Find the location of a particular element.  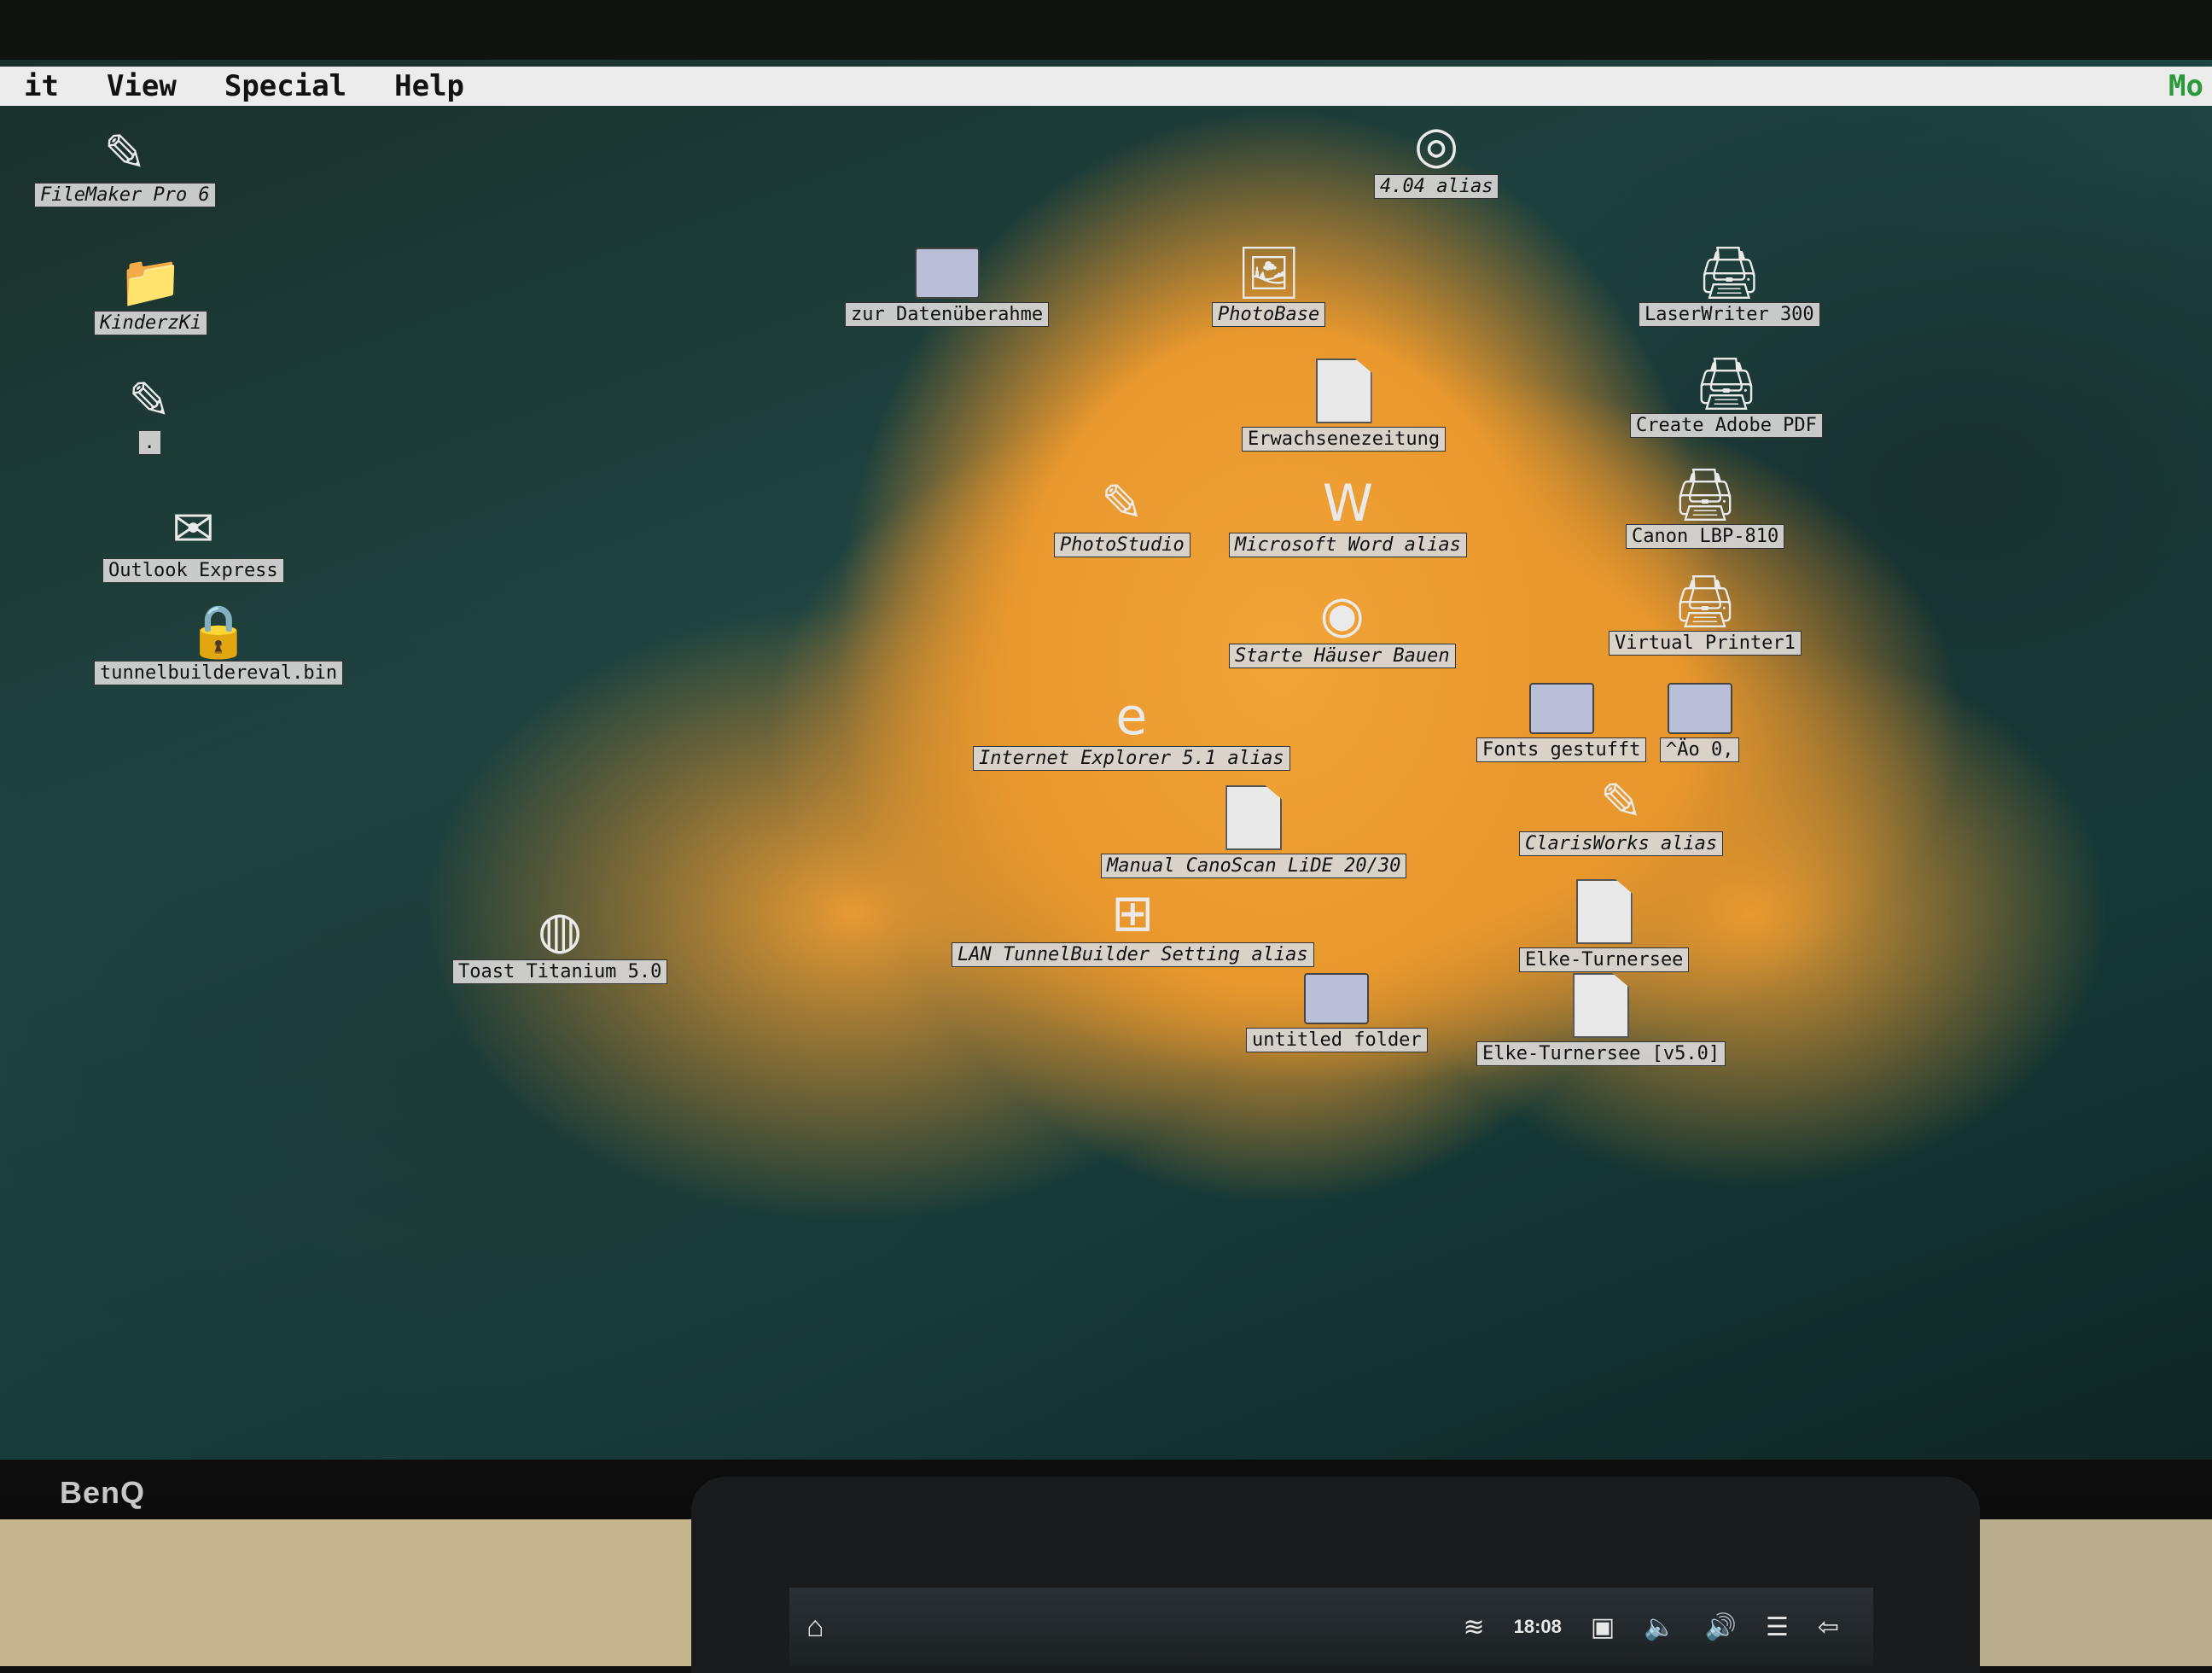

icon-label: Fonts gestufft is located at coordinates (1561, 749).